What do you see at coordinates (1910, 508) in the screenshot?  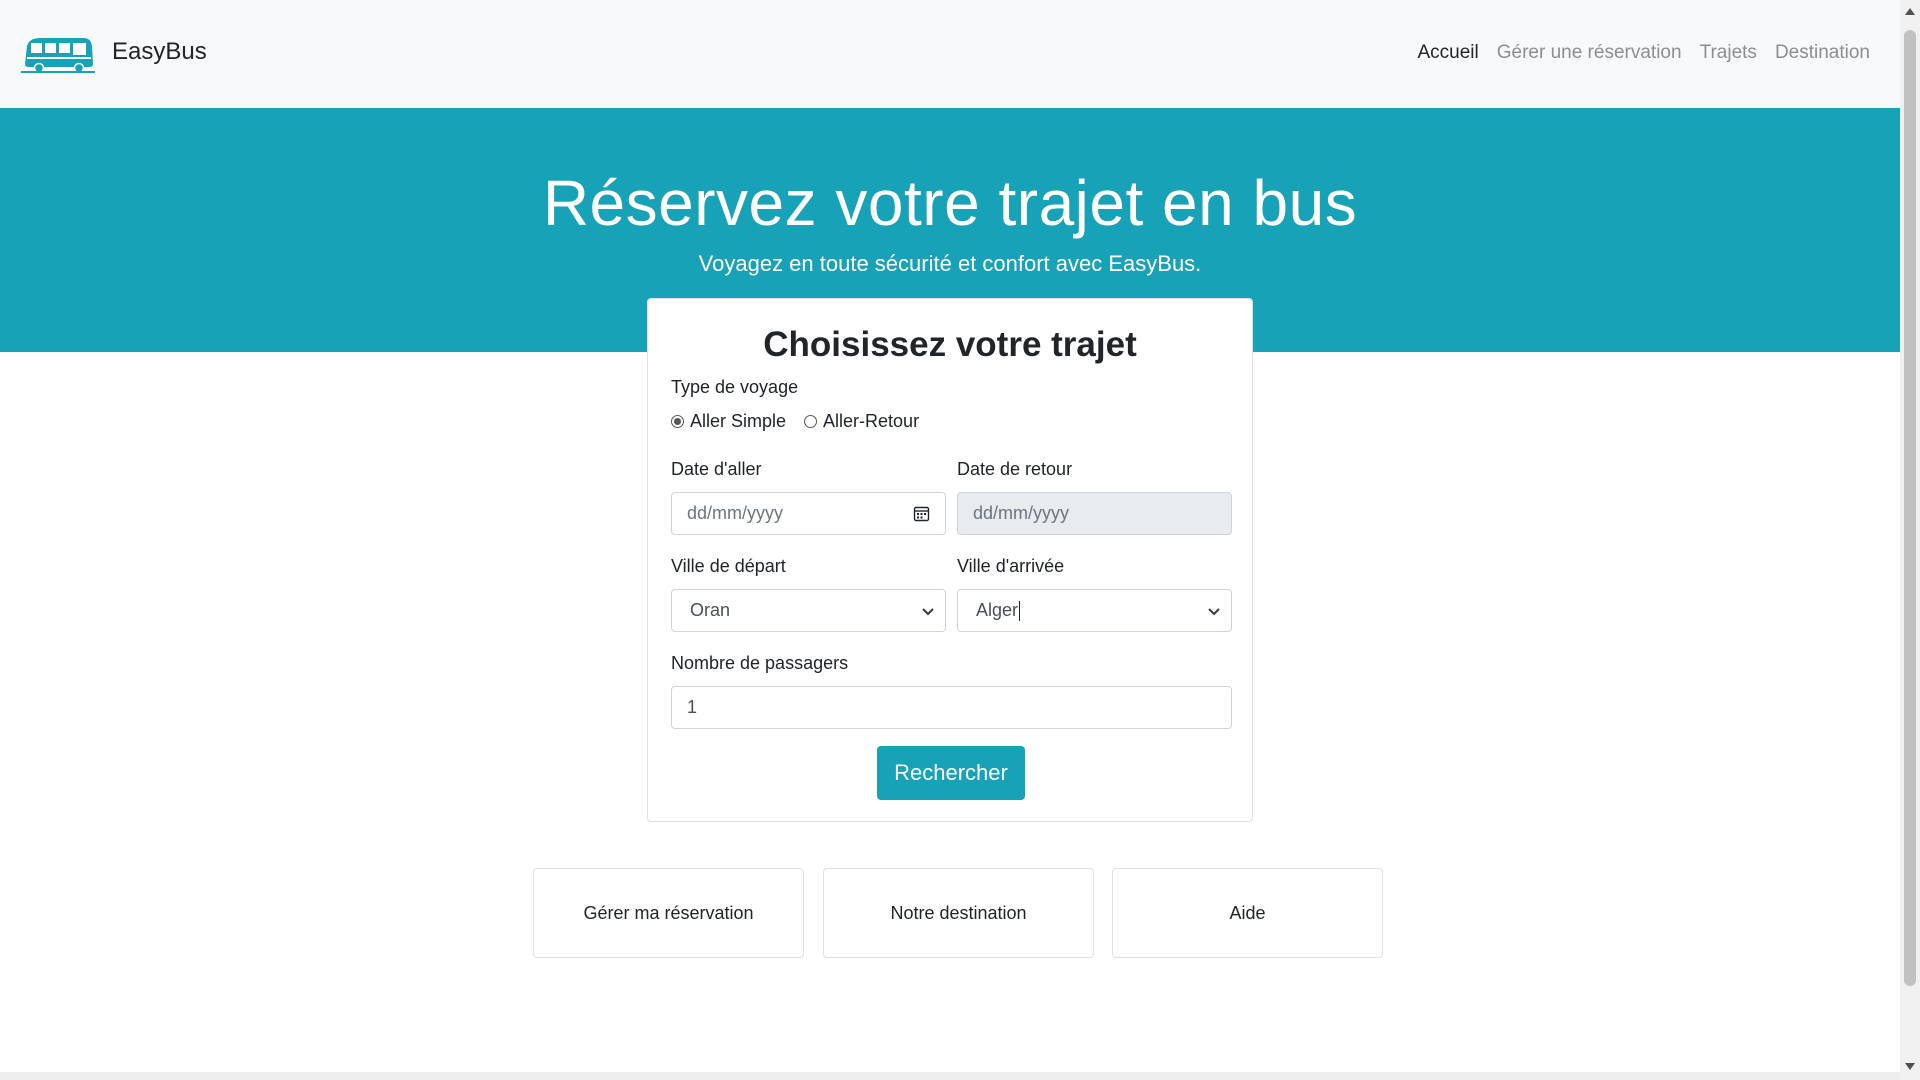 I see `scroll-thumb` at bounding box center [1910, 508].